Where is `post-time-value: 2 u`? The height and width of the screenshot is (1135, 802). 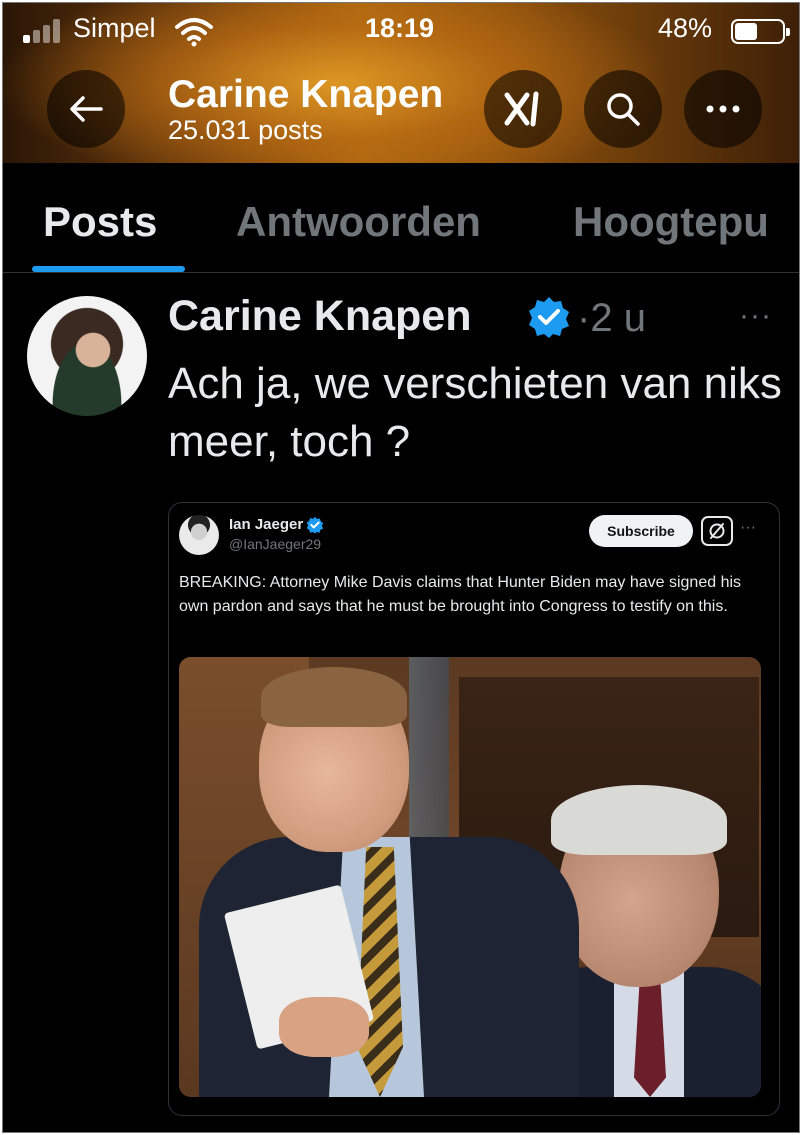 post-time-value: 2 u is located at coordinates (618, 318).